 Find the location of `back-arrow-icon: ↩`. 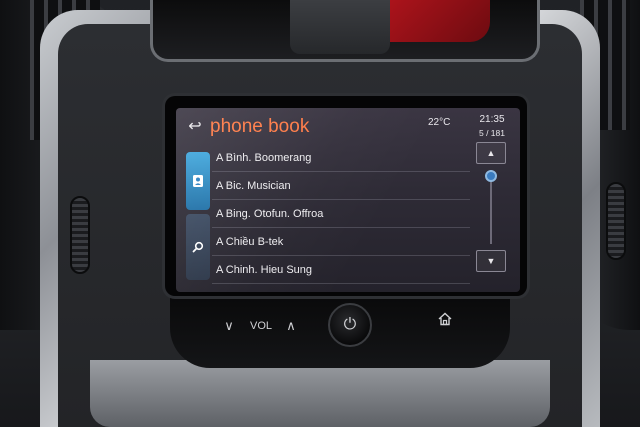

back-arrow-icon: ↩ is located at coordinates (195, 127).